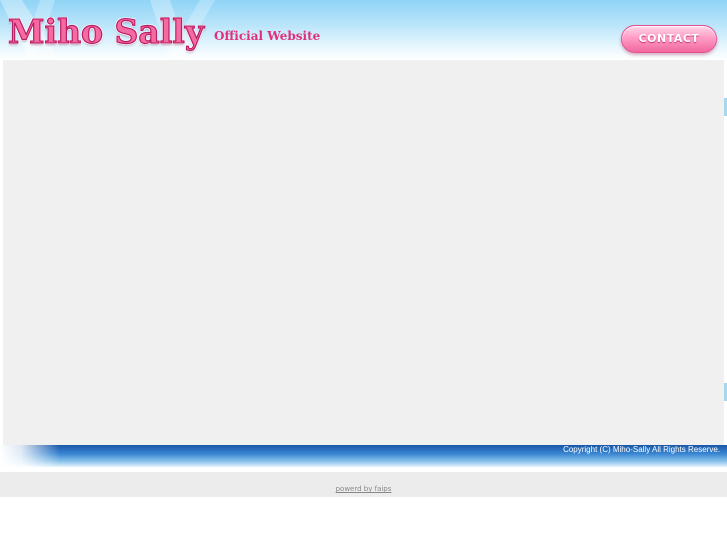 This screenshot has width=727, height=545. What do you see at coordinates (363, 30) in the screenshot?
I see `site-header: Miho Sally Official Website CONTACT` at bounding box center [363, 30].